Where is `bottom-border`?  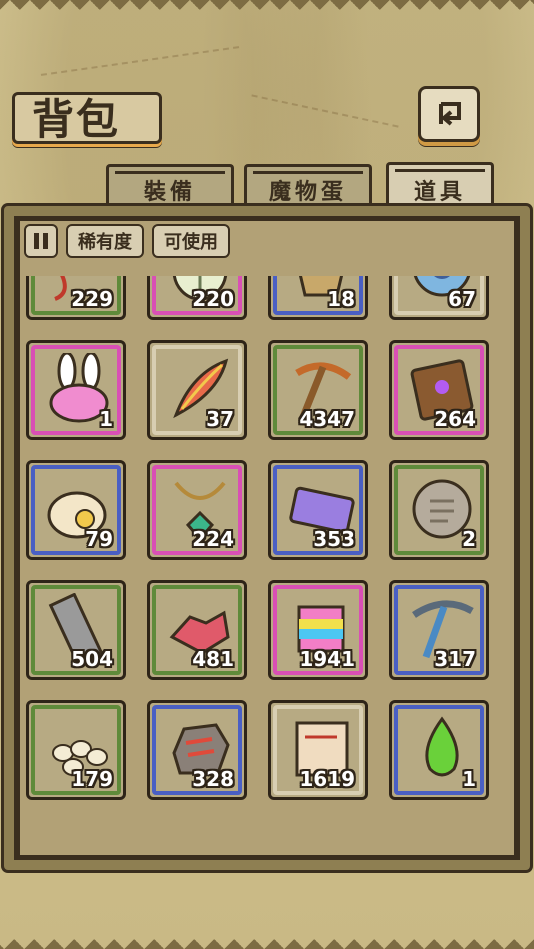 bottom-border is located at coordinates (267, 940).